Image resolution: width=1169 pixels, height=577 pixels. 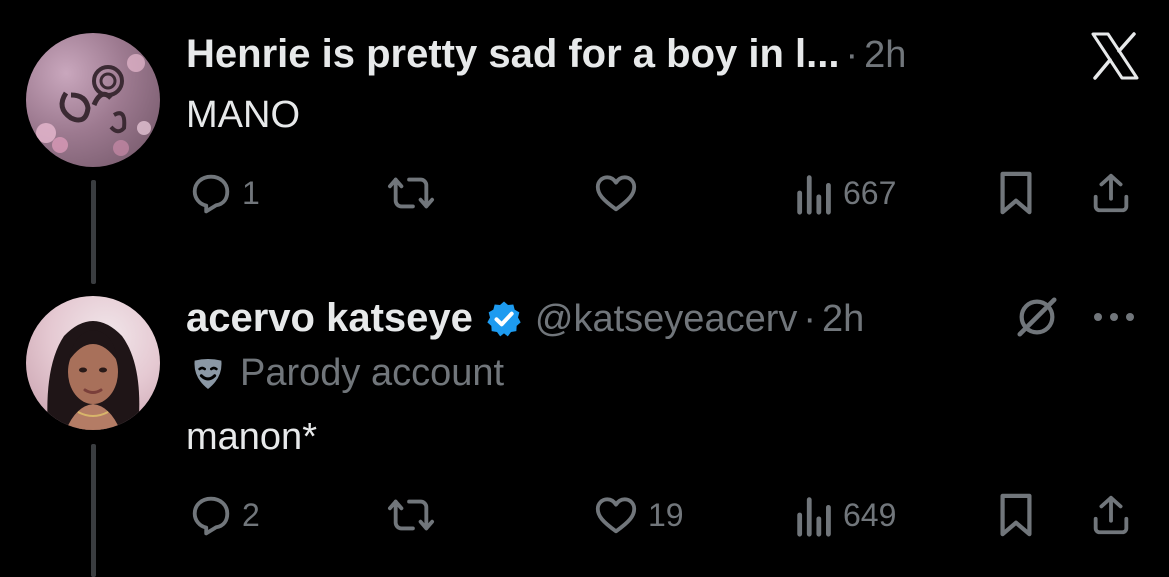 I want to click on views-button: 649, so click(x=845, y=515).